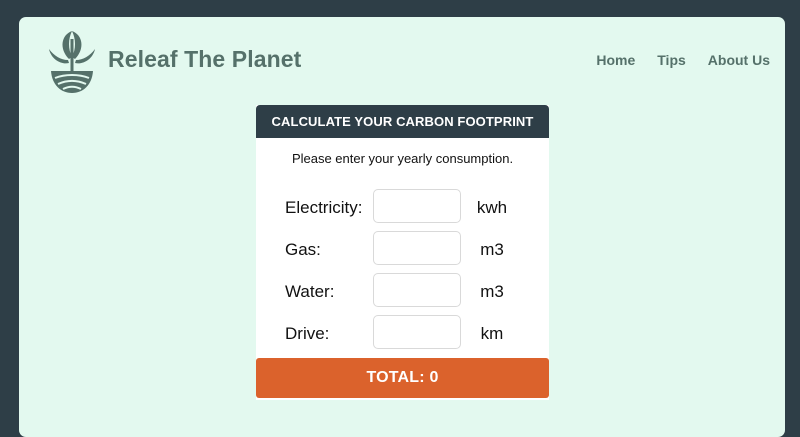 This screenshot has height=437, width=800. Describe the element at coordinates (303, 249) in the screenshot. I see `gas-label: Gas:` at that location.